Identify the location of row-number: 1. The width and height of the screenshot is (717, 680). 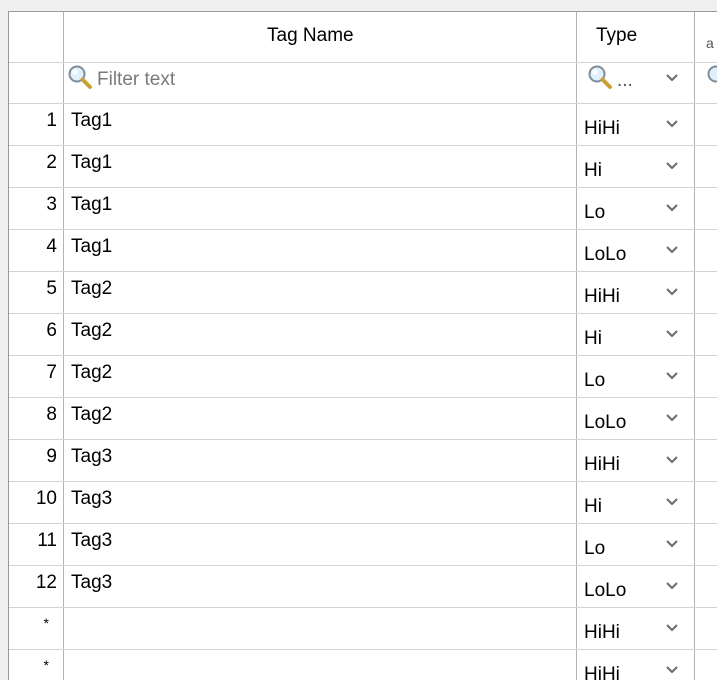
(33, 121).